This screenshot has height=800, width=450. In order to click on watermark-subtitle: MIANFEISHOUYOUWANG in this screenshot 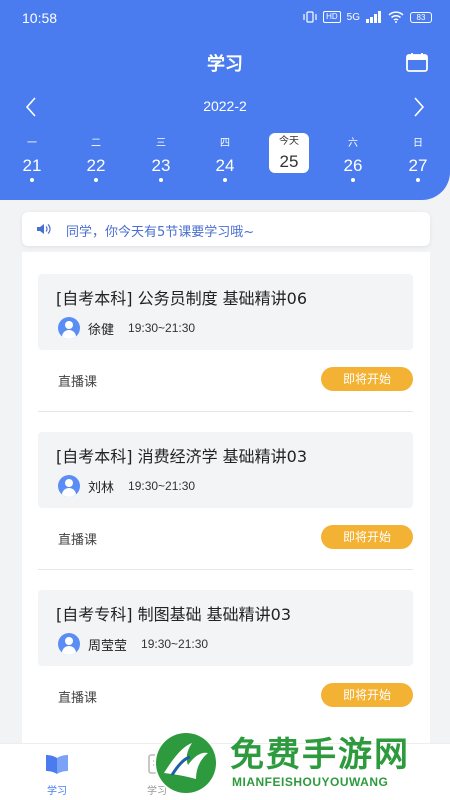, I will do `click(310, 782)`.